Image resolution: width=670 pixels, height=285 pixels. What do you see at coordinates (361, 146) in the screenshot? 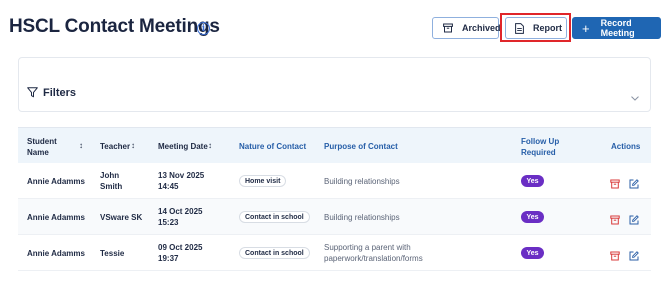
I see `column-header-purpose: Purpose of Contact` at bounding box center [361, 146].